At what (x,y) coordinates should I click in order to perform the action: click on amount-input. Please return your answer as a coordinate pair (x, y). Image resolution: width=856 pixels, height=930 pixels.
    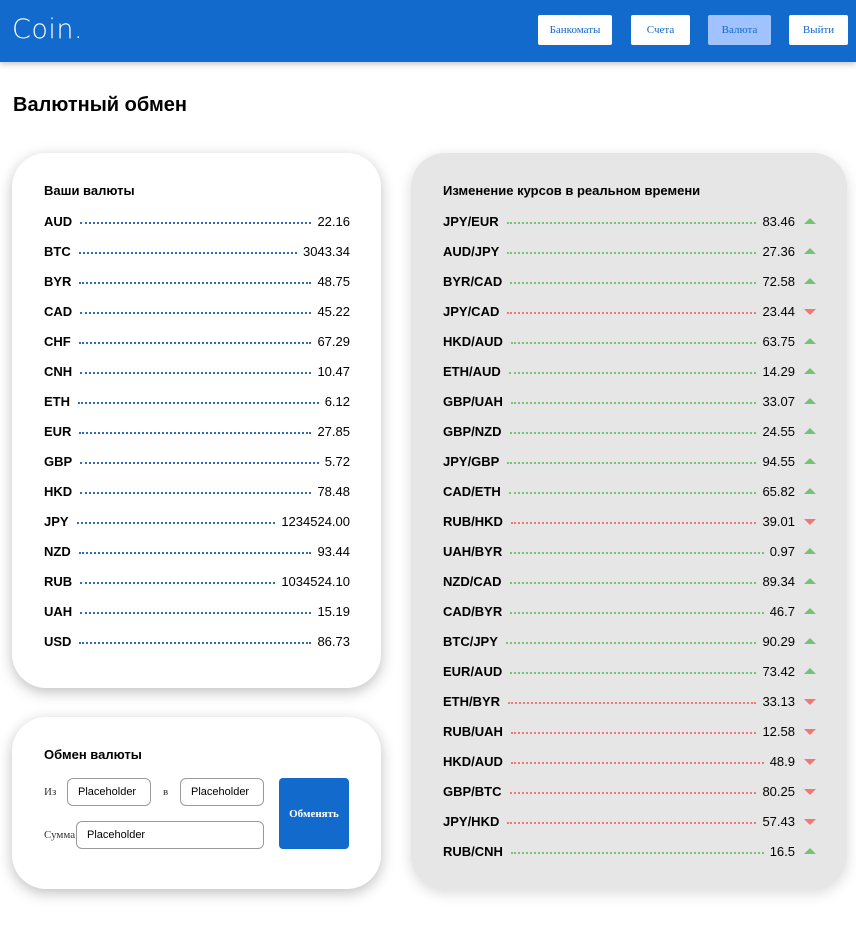
    Looking at the image, I should click on (170, 835).